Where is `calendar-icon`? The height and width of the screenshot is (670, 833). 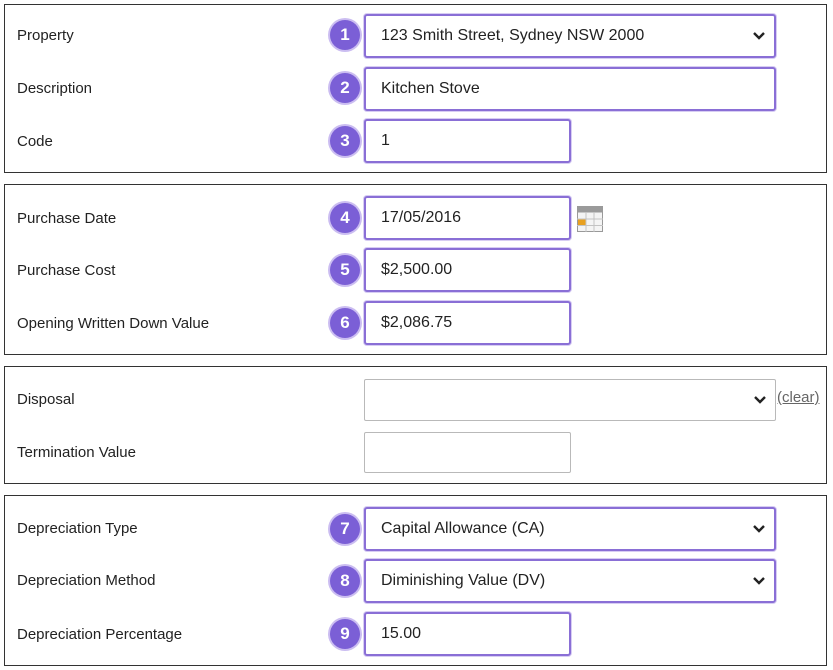 calendar-icon is located at coordinates (590, 219).